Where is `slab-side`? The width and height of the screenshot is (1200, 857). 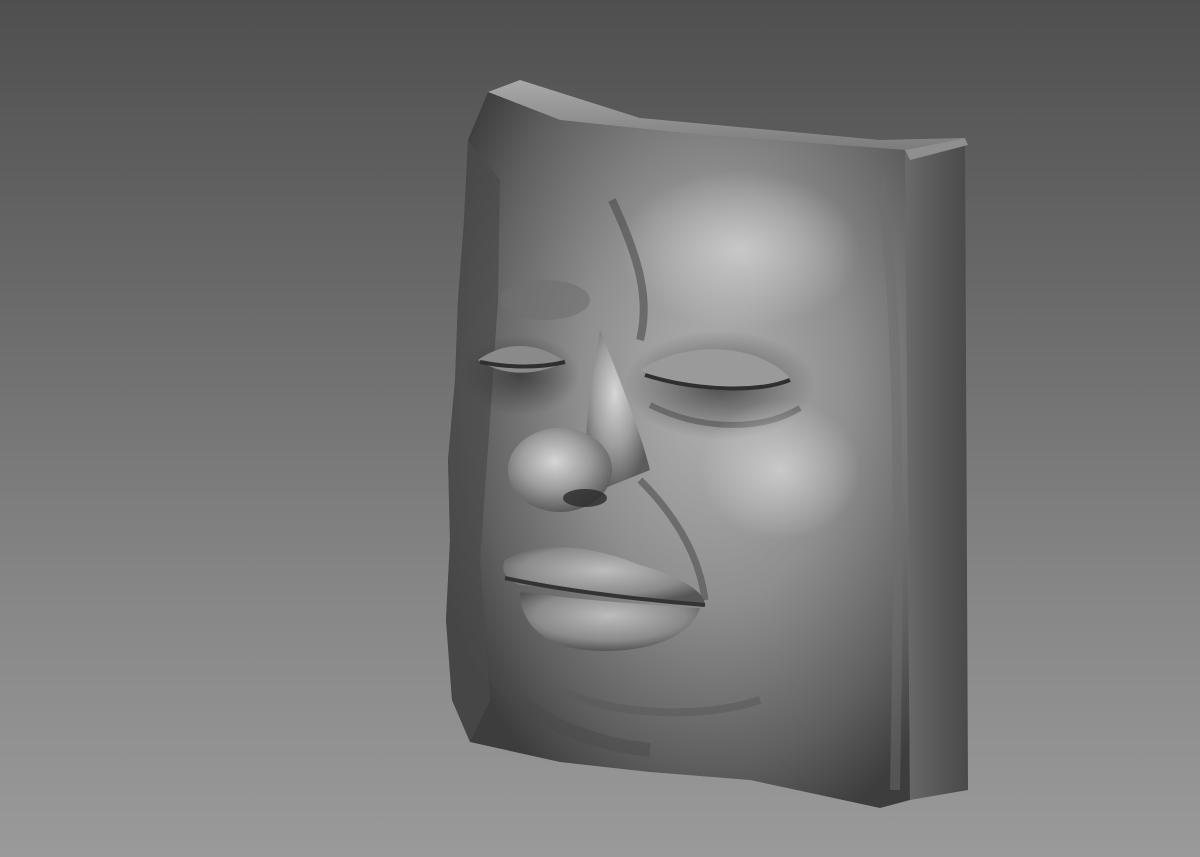
slab-side is located at coordinates (936, 469).